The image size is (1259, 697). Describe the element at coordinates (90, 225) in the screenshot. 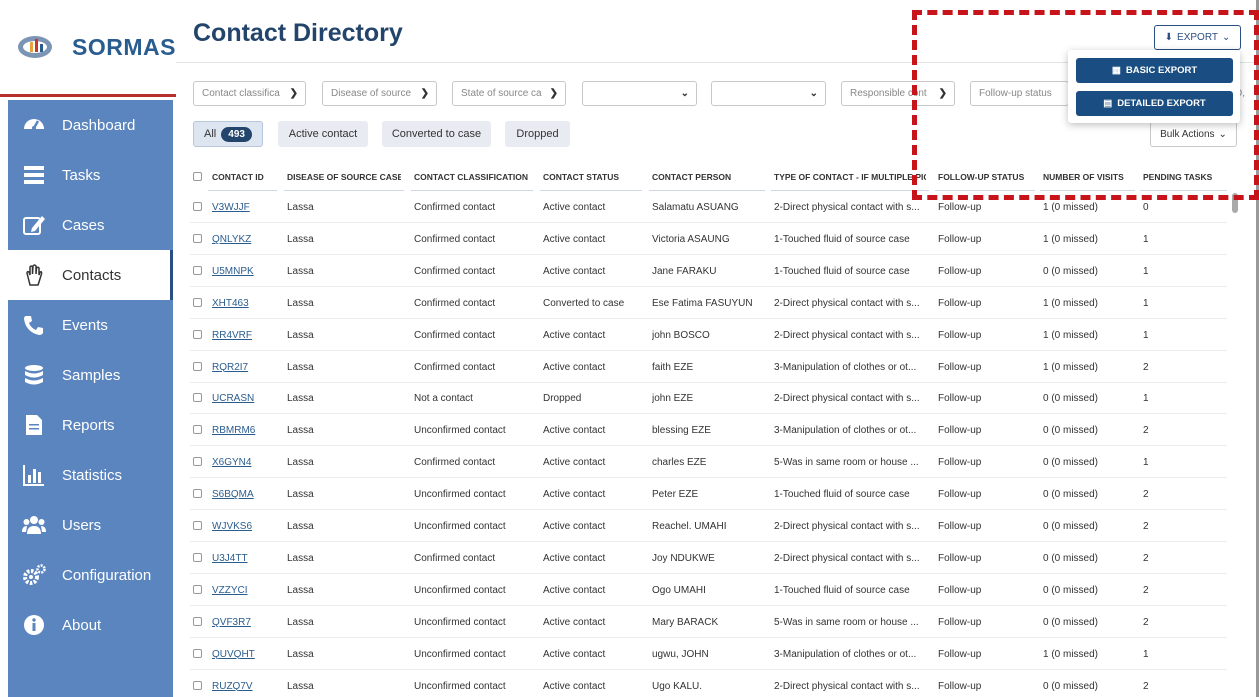

I see `sidebar-item-cases: Cases` at that location.